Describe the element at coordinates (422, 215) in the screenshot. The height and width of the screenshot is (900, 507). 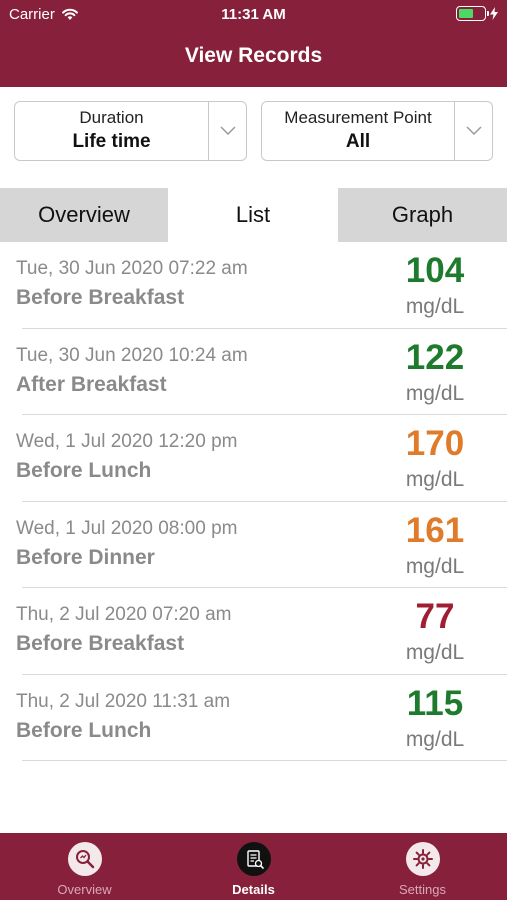
I see `tab-graph: Graph` at that location.